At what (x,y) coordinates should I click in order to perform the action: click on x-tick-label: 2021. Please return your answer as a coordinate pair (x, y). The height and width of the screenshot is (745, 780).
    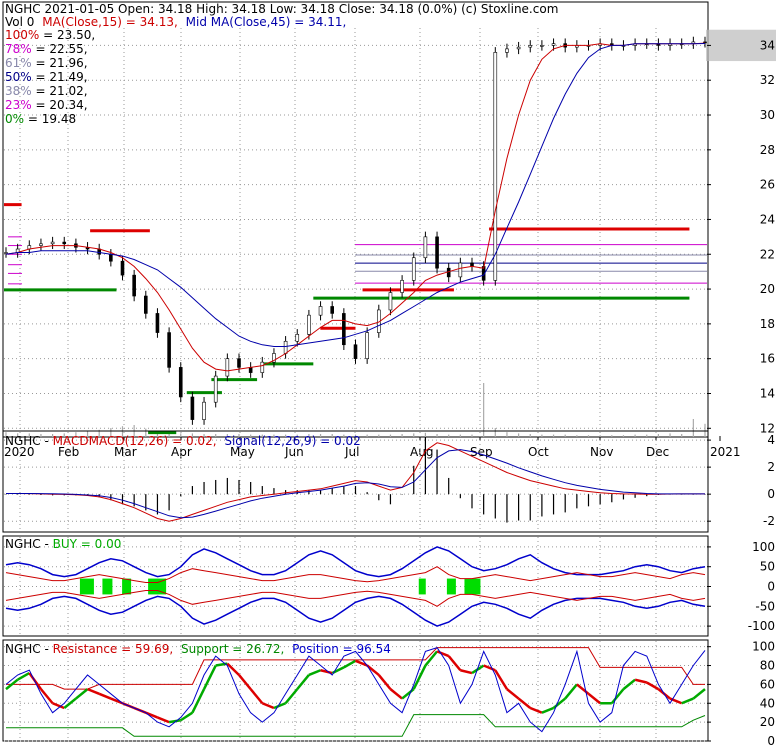
    Looking at the image, I should click on (725, 452).